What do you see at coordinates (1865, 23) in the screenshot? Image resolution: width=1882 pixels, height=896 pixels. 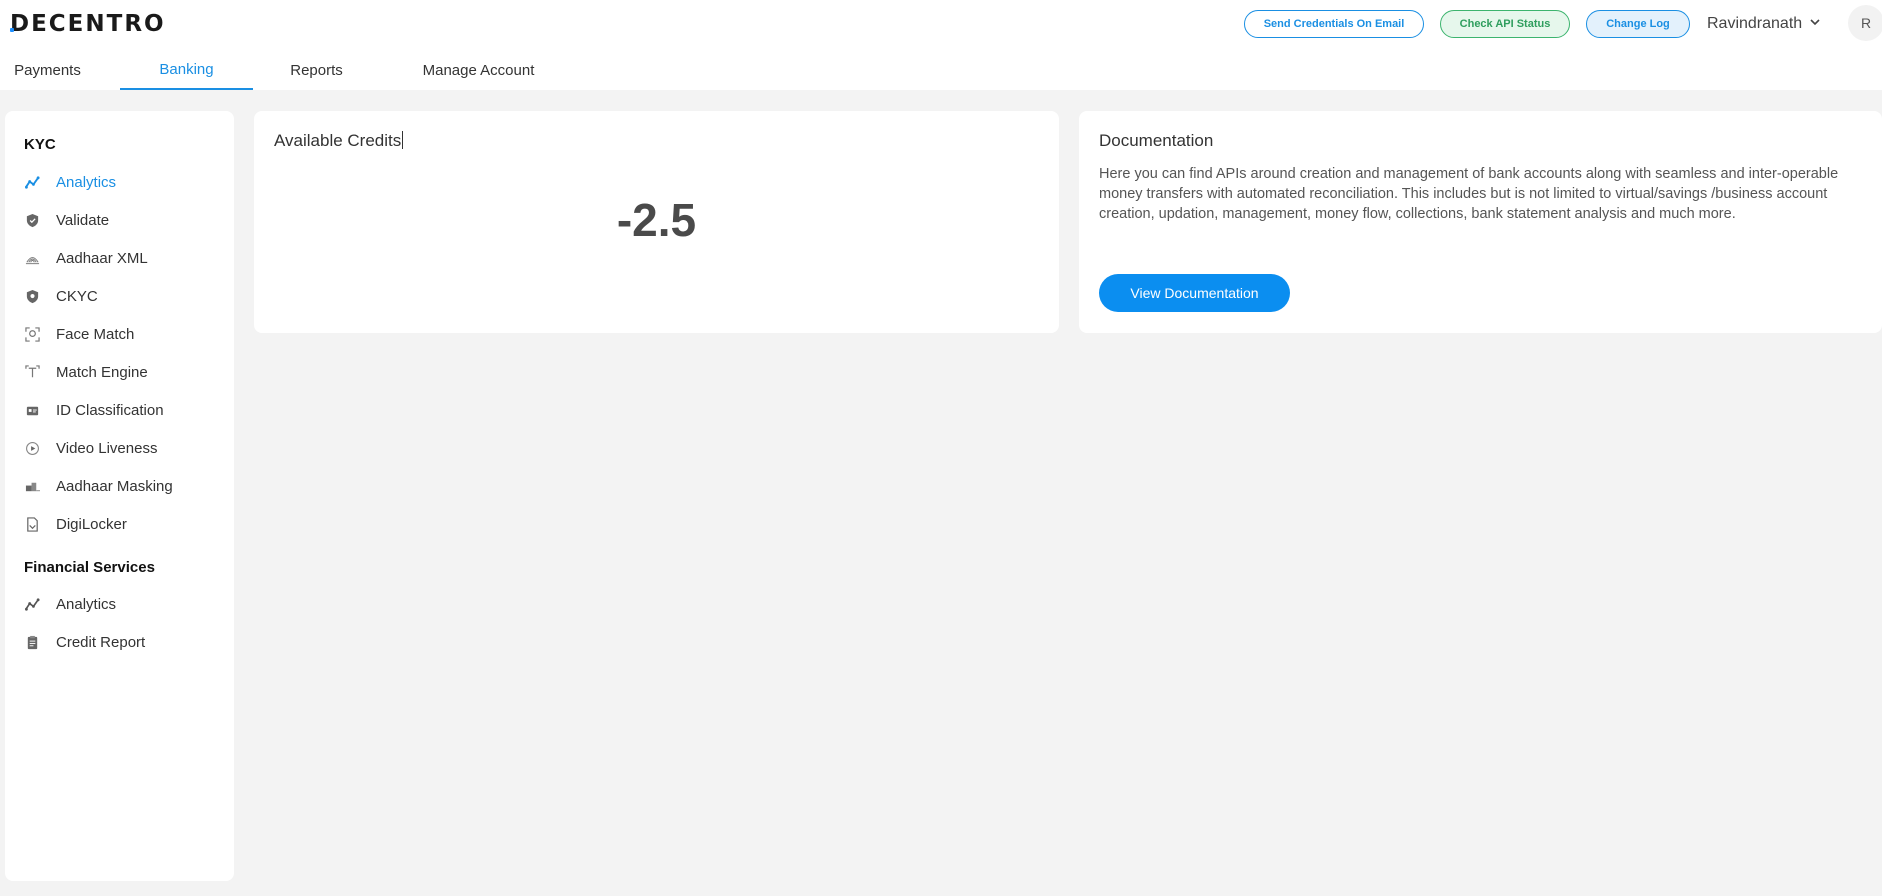 I see `avatar: R` at bounding box center [1865, 23].